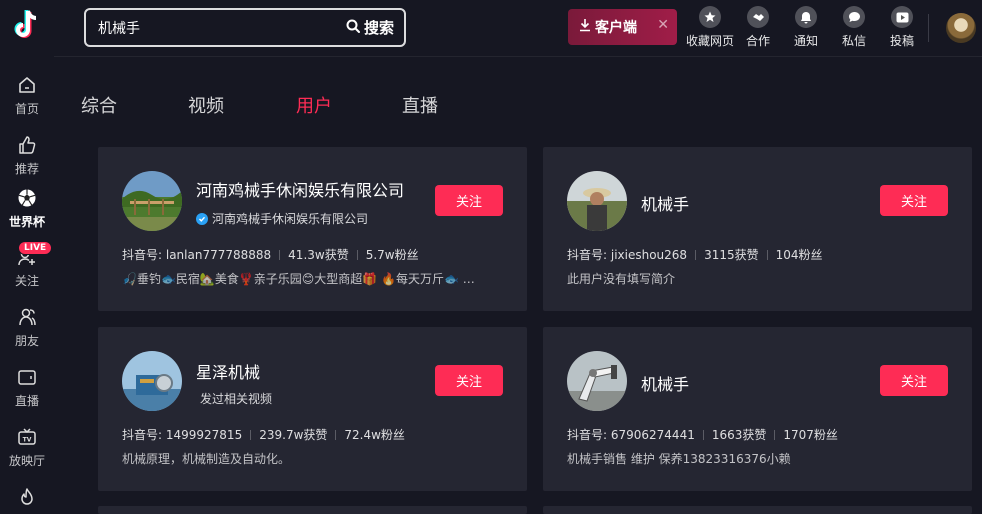 The width and height of the screenshot is (982, 514). What do you see at coordinates (35, 248) in the screenshot?
I see `live-badge: LIVE` at bounding box center [35, 248].